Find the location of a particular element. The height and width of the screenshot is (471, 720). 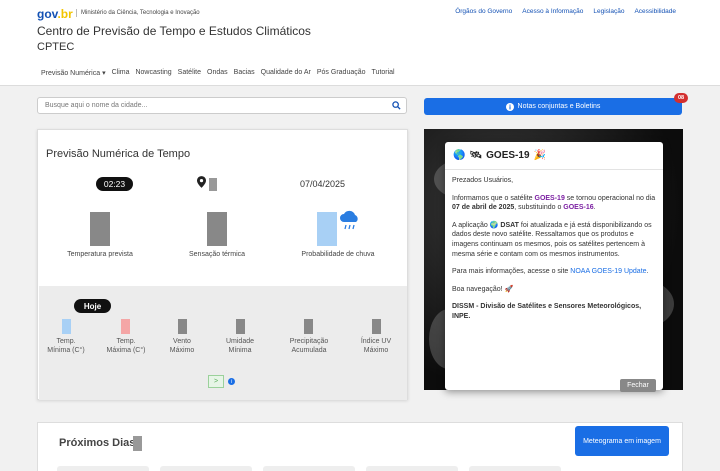

label-temp-min: Temp. Mínima (C°) is located at coordinates (66, 346).